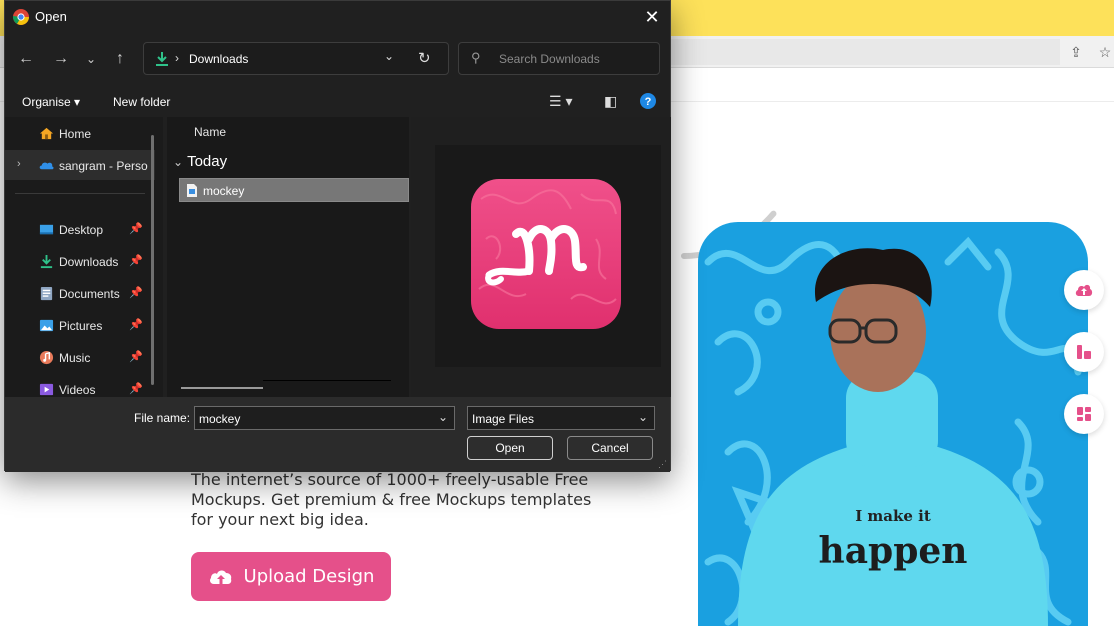 Image resolution: width=1114 pixels, height=626 pixels. I want to click on column-header-name: Name, so click(210, 132).